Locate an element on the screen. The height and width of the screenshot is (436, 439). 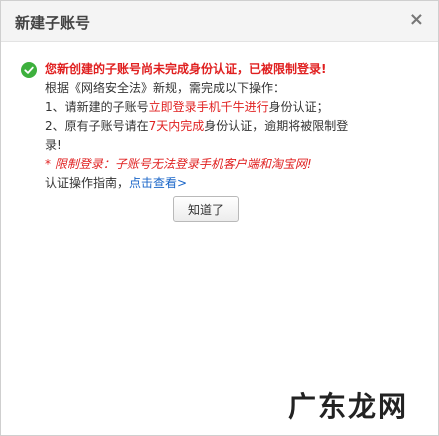
message-headline: 您新创建的子账号尚未完成身份认证，已被限制登录! is located at coordinates (186, 69).